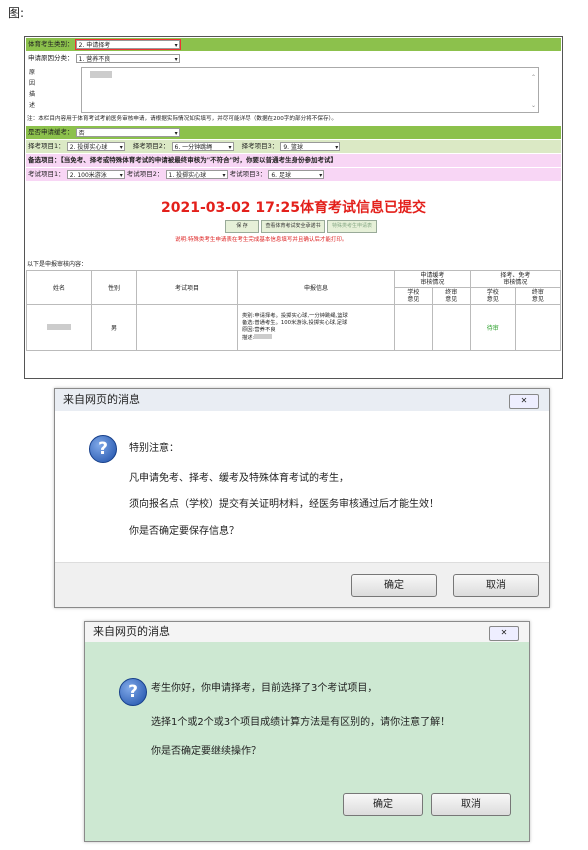 This screenshot has width=588, height=850. Describe the element at coordinates (94, 45) in the screenshot. I see `type-select-value: 2. 申请择考` at that location.